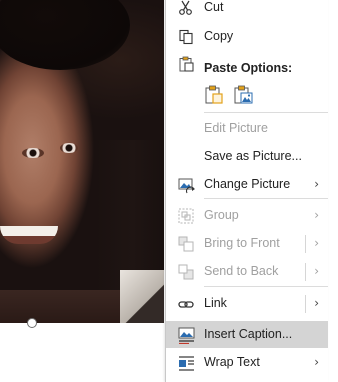  Describe the element at coordinates (214, 7) in the screenshot. I see `menu-item-label: Cut` at that location.